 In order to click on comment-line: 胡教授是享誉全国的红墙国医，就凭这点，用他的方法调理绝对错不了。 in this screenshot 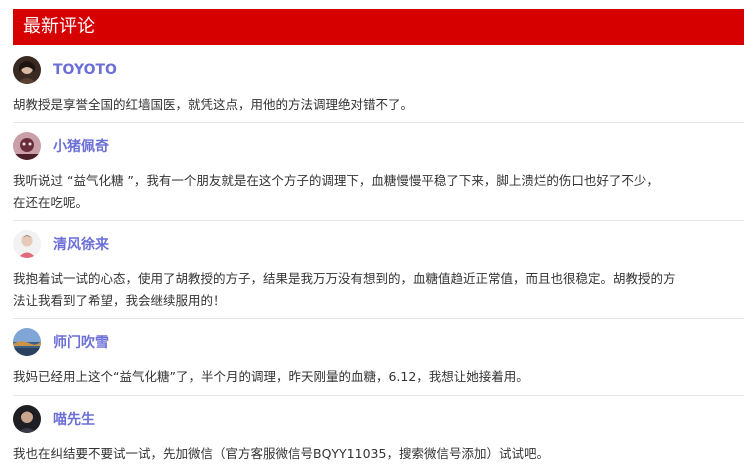, I will do `click(213, 104)`.